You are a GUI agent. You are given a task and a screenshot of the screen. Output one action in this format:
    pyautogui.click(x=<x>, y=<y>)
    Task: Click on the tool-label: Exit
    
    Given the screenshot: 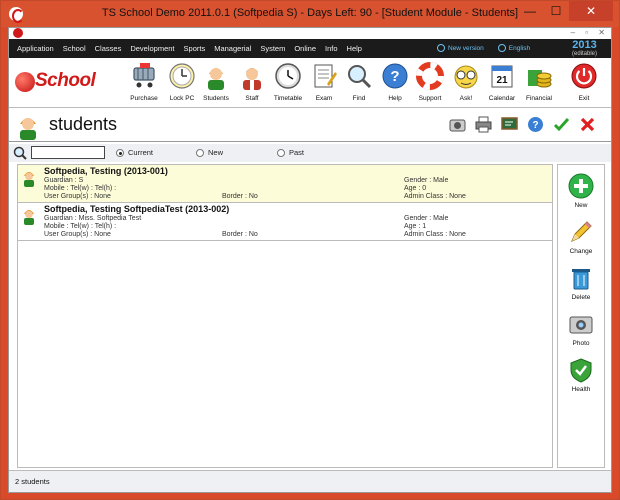 What is the action you would take?
    pyautogui.click(x=584, y=98)
    